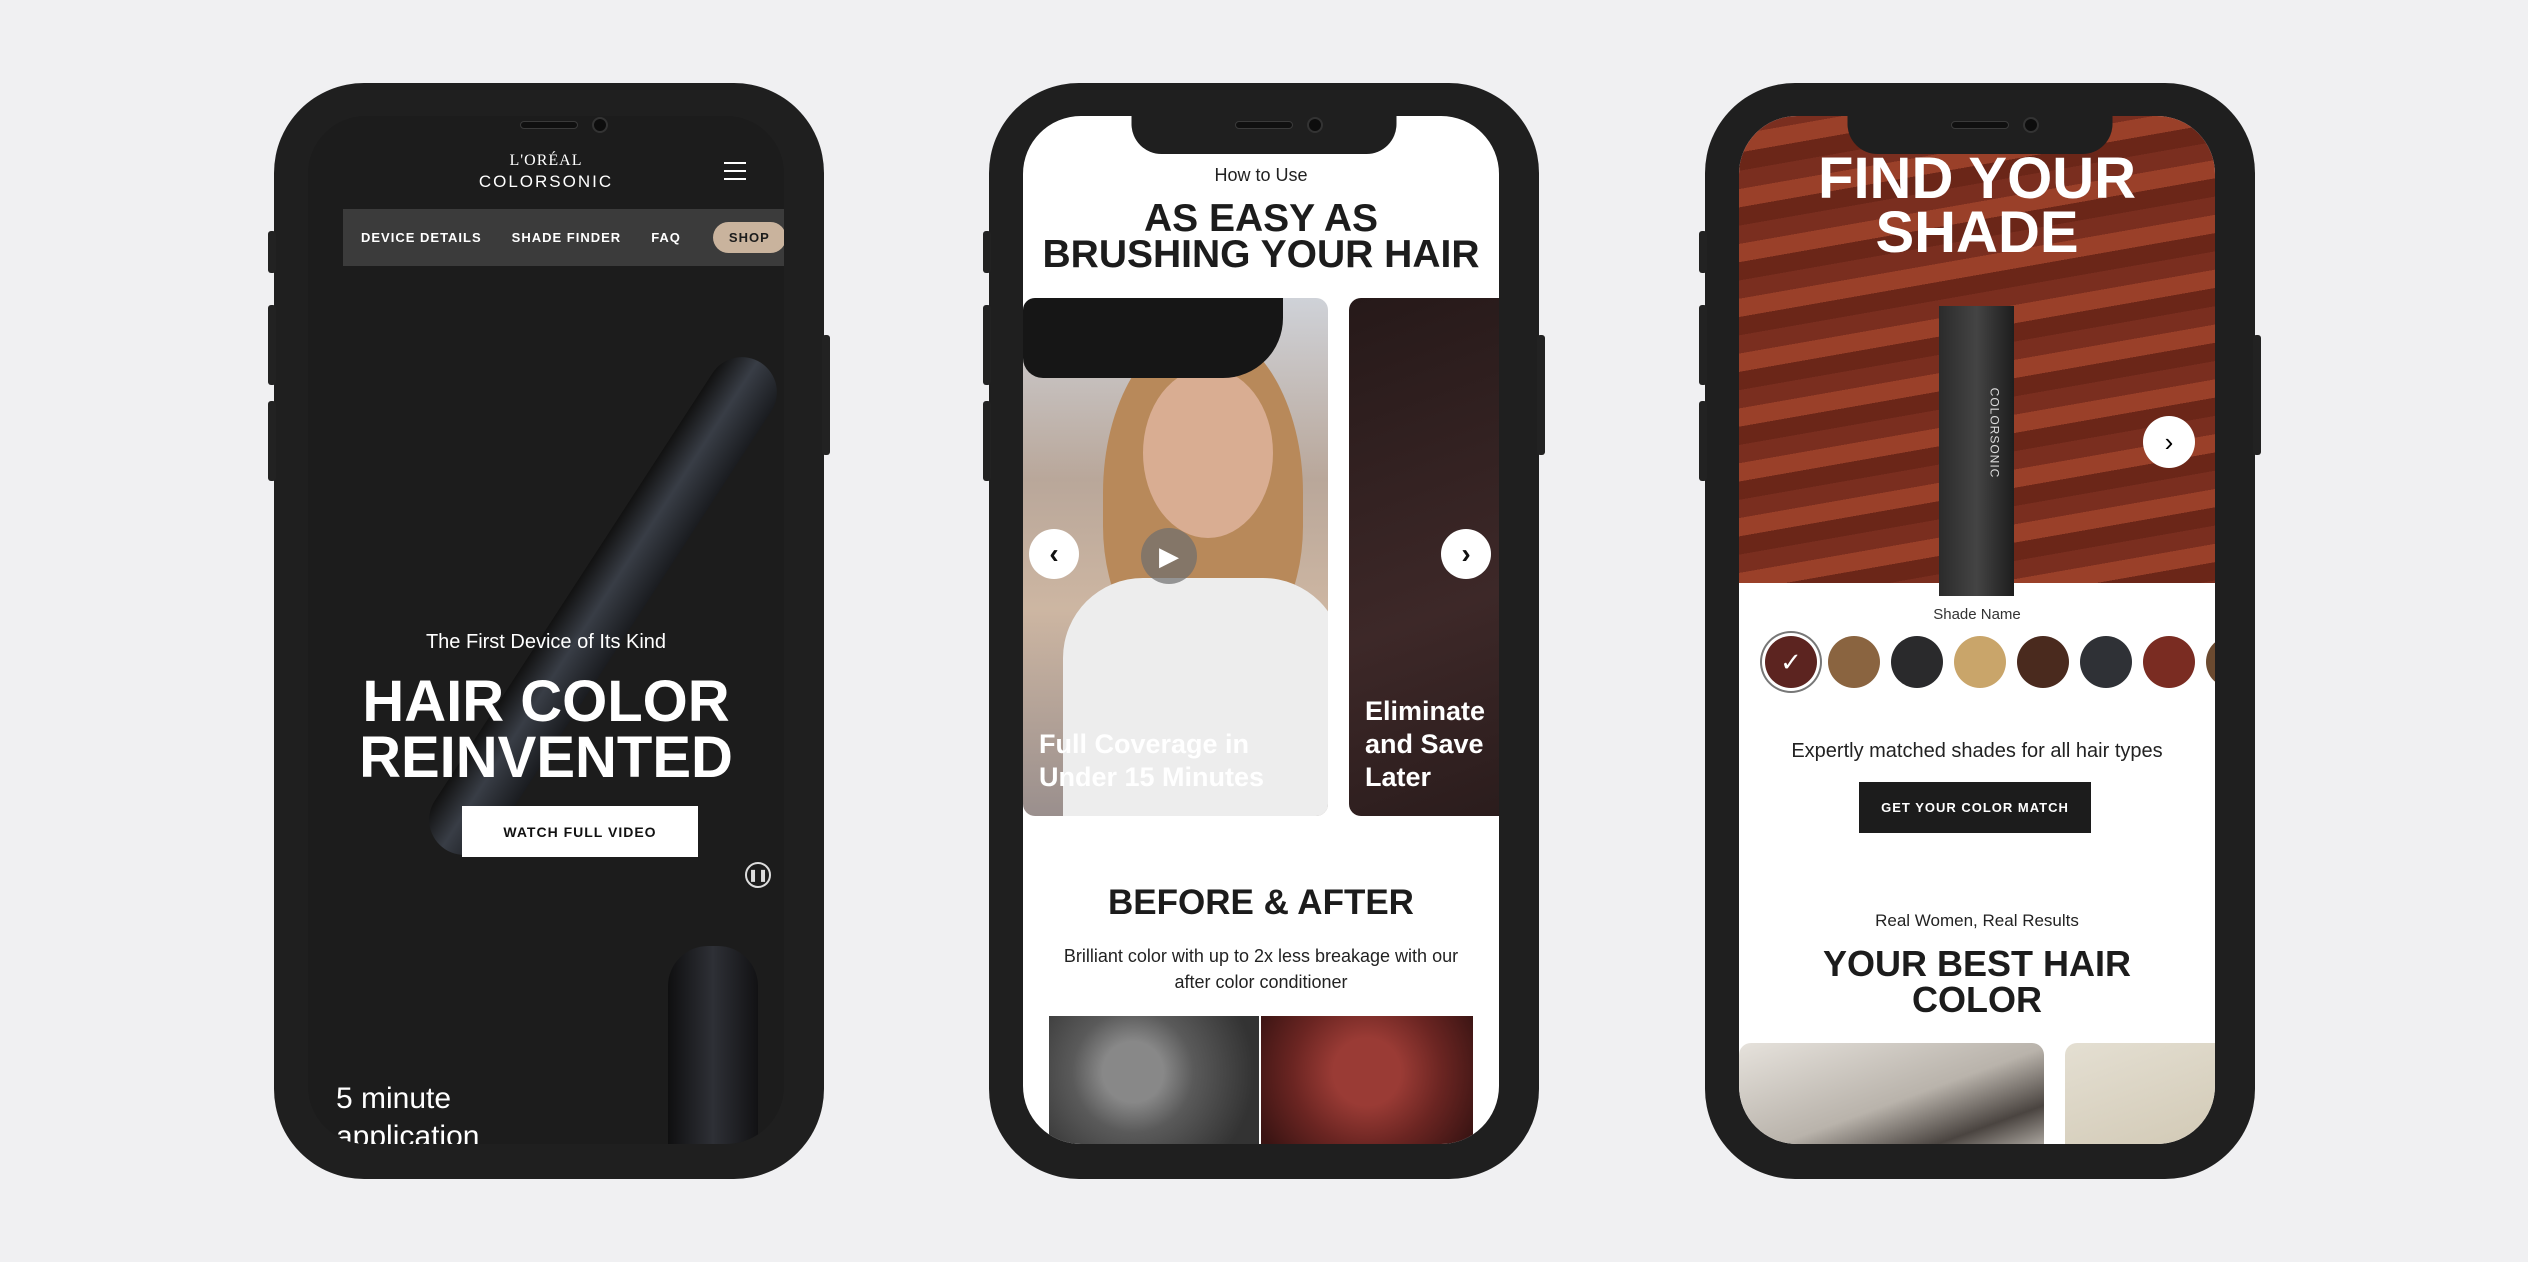  Describe the element at coordinates (713, 1045) in the screenshot. I see `device-image-secondary` at that location.